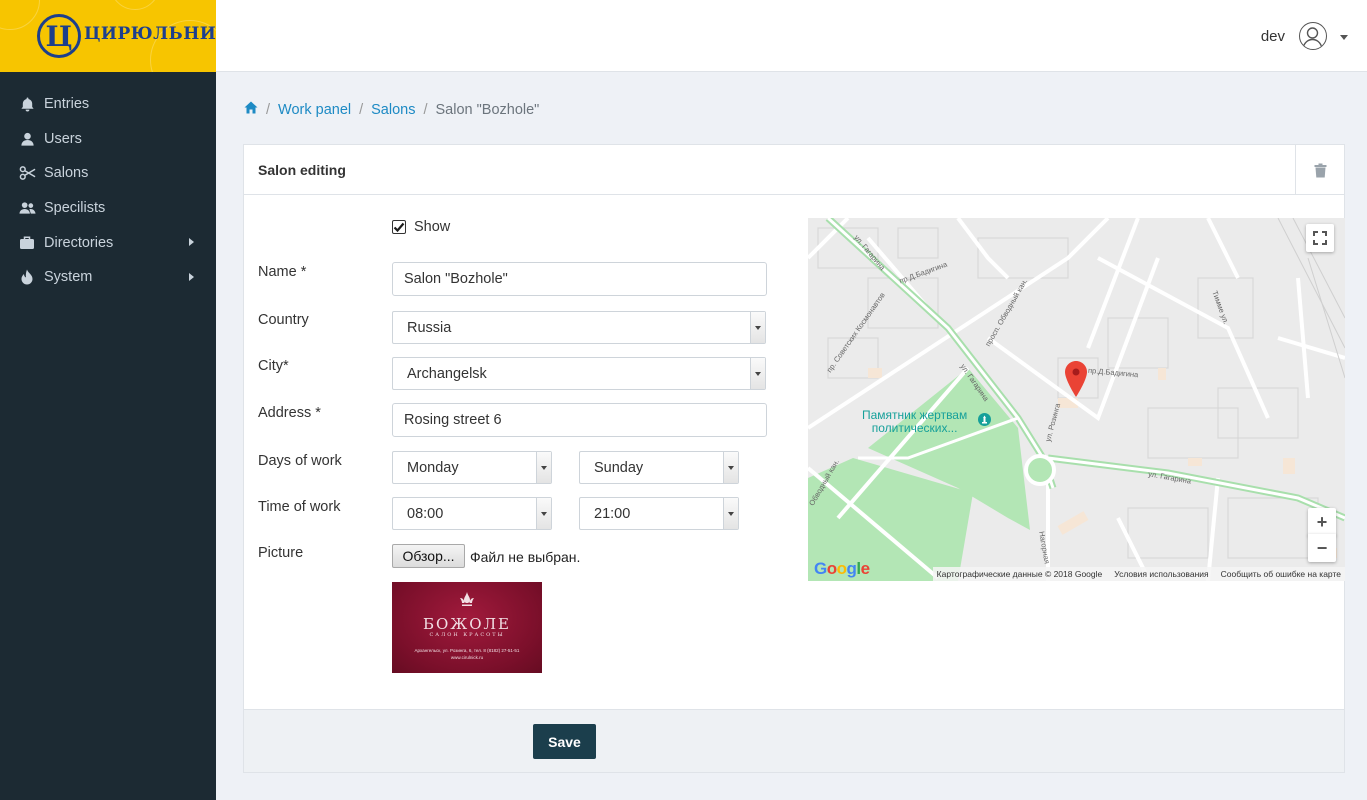 Image resolution: width=1367 pixels, height=800 pixels. Describe the element at coordinates (579, 373) in the screenshot. I see `city-select: Archangelsk` at that location.